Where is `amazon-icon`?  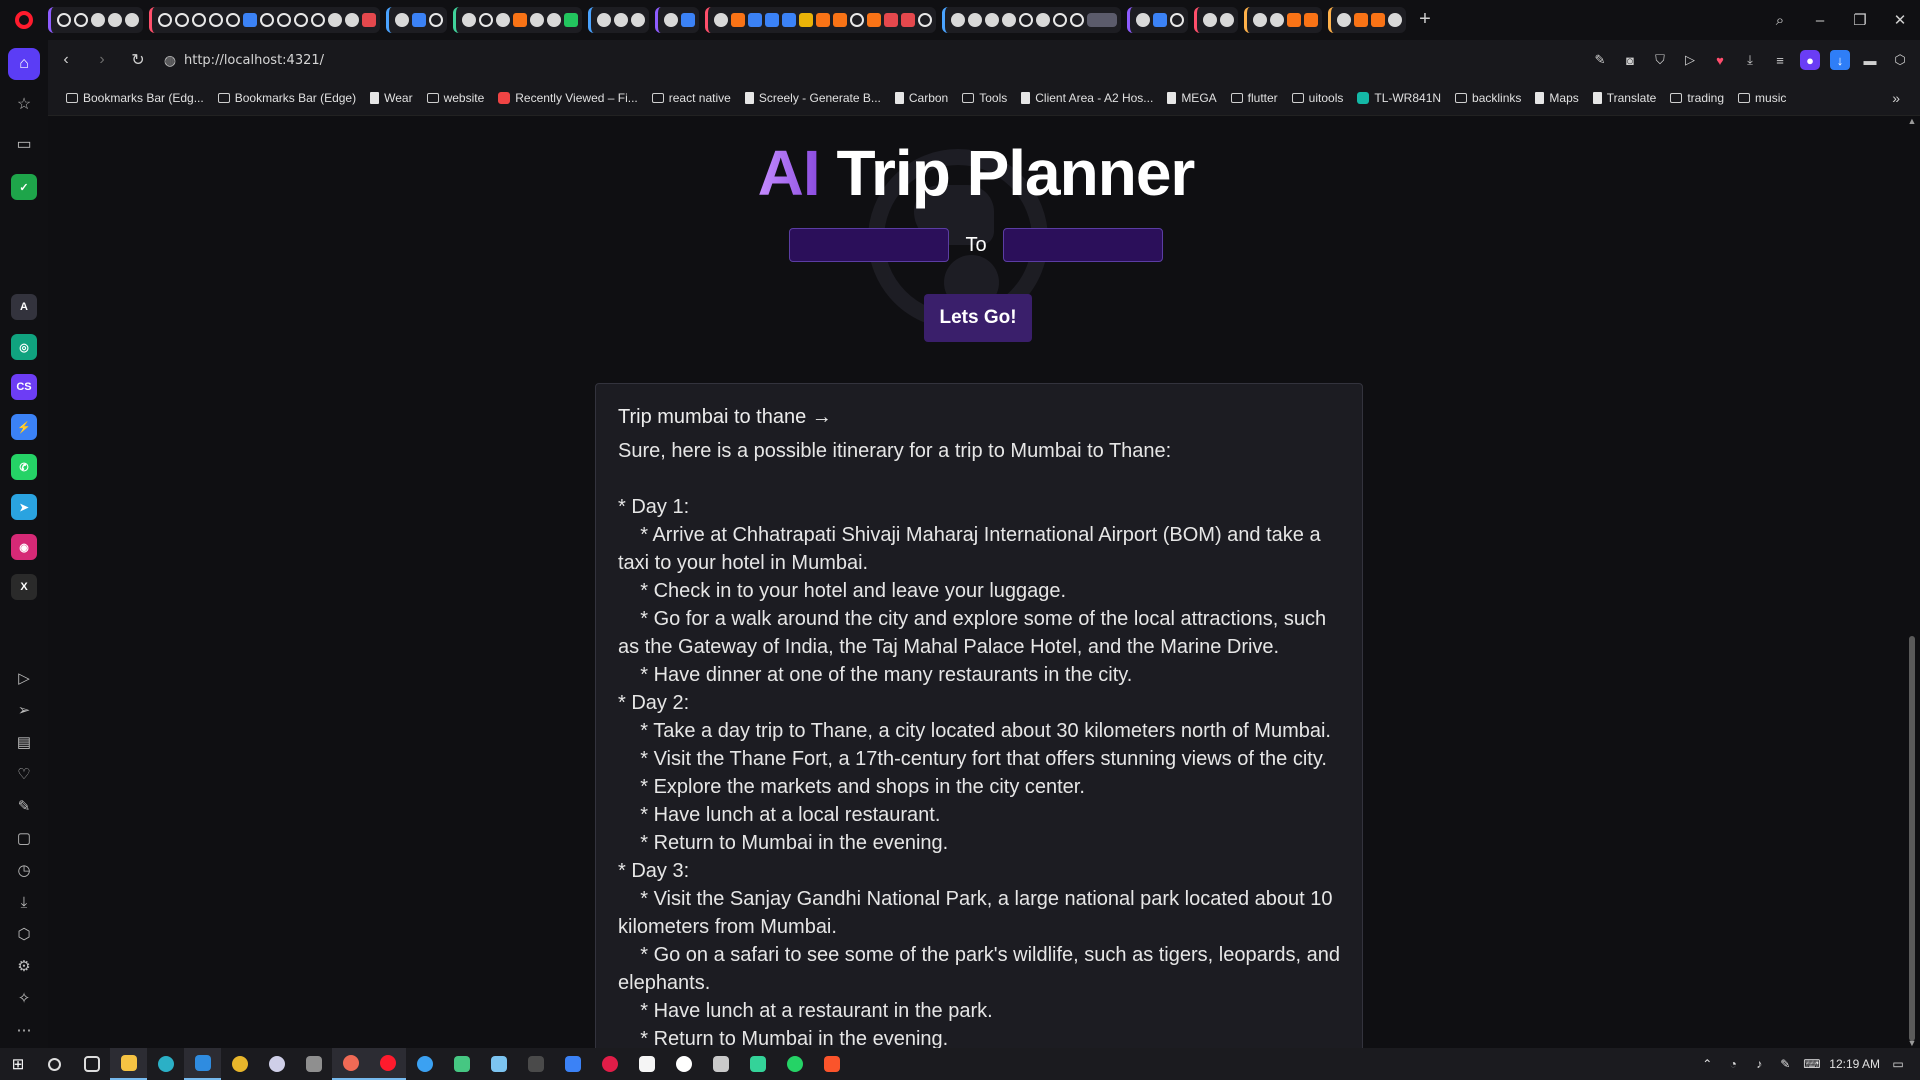 amazon-icon is located at coordinates (520, 20).